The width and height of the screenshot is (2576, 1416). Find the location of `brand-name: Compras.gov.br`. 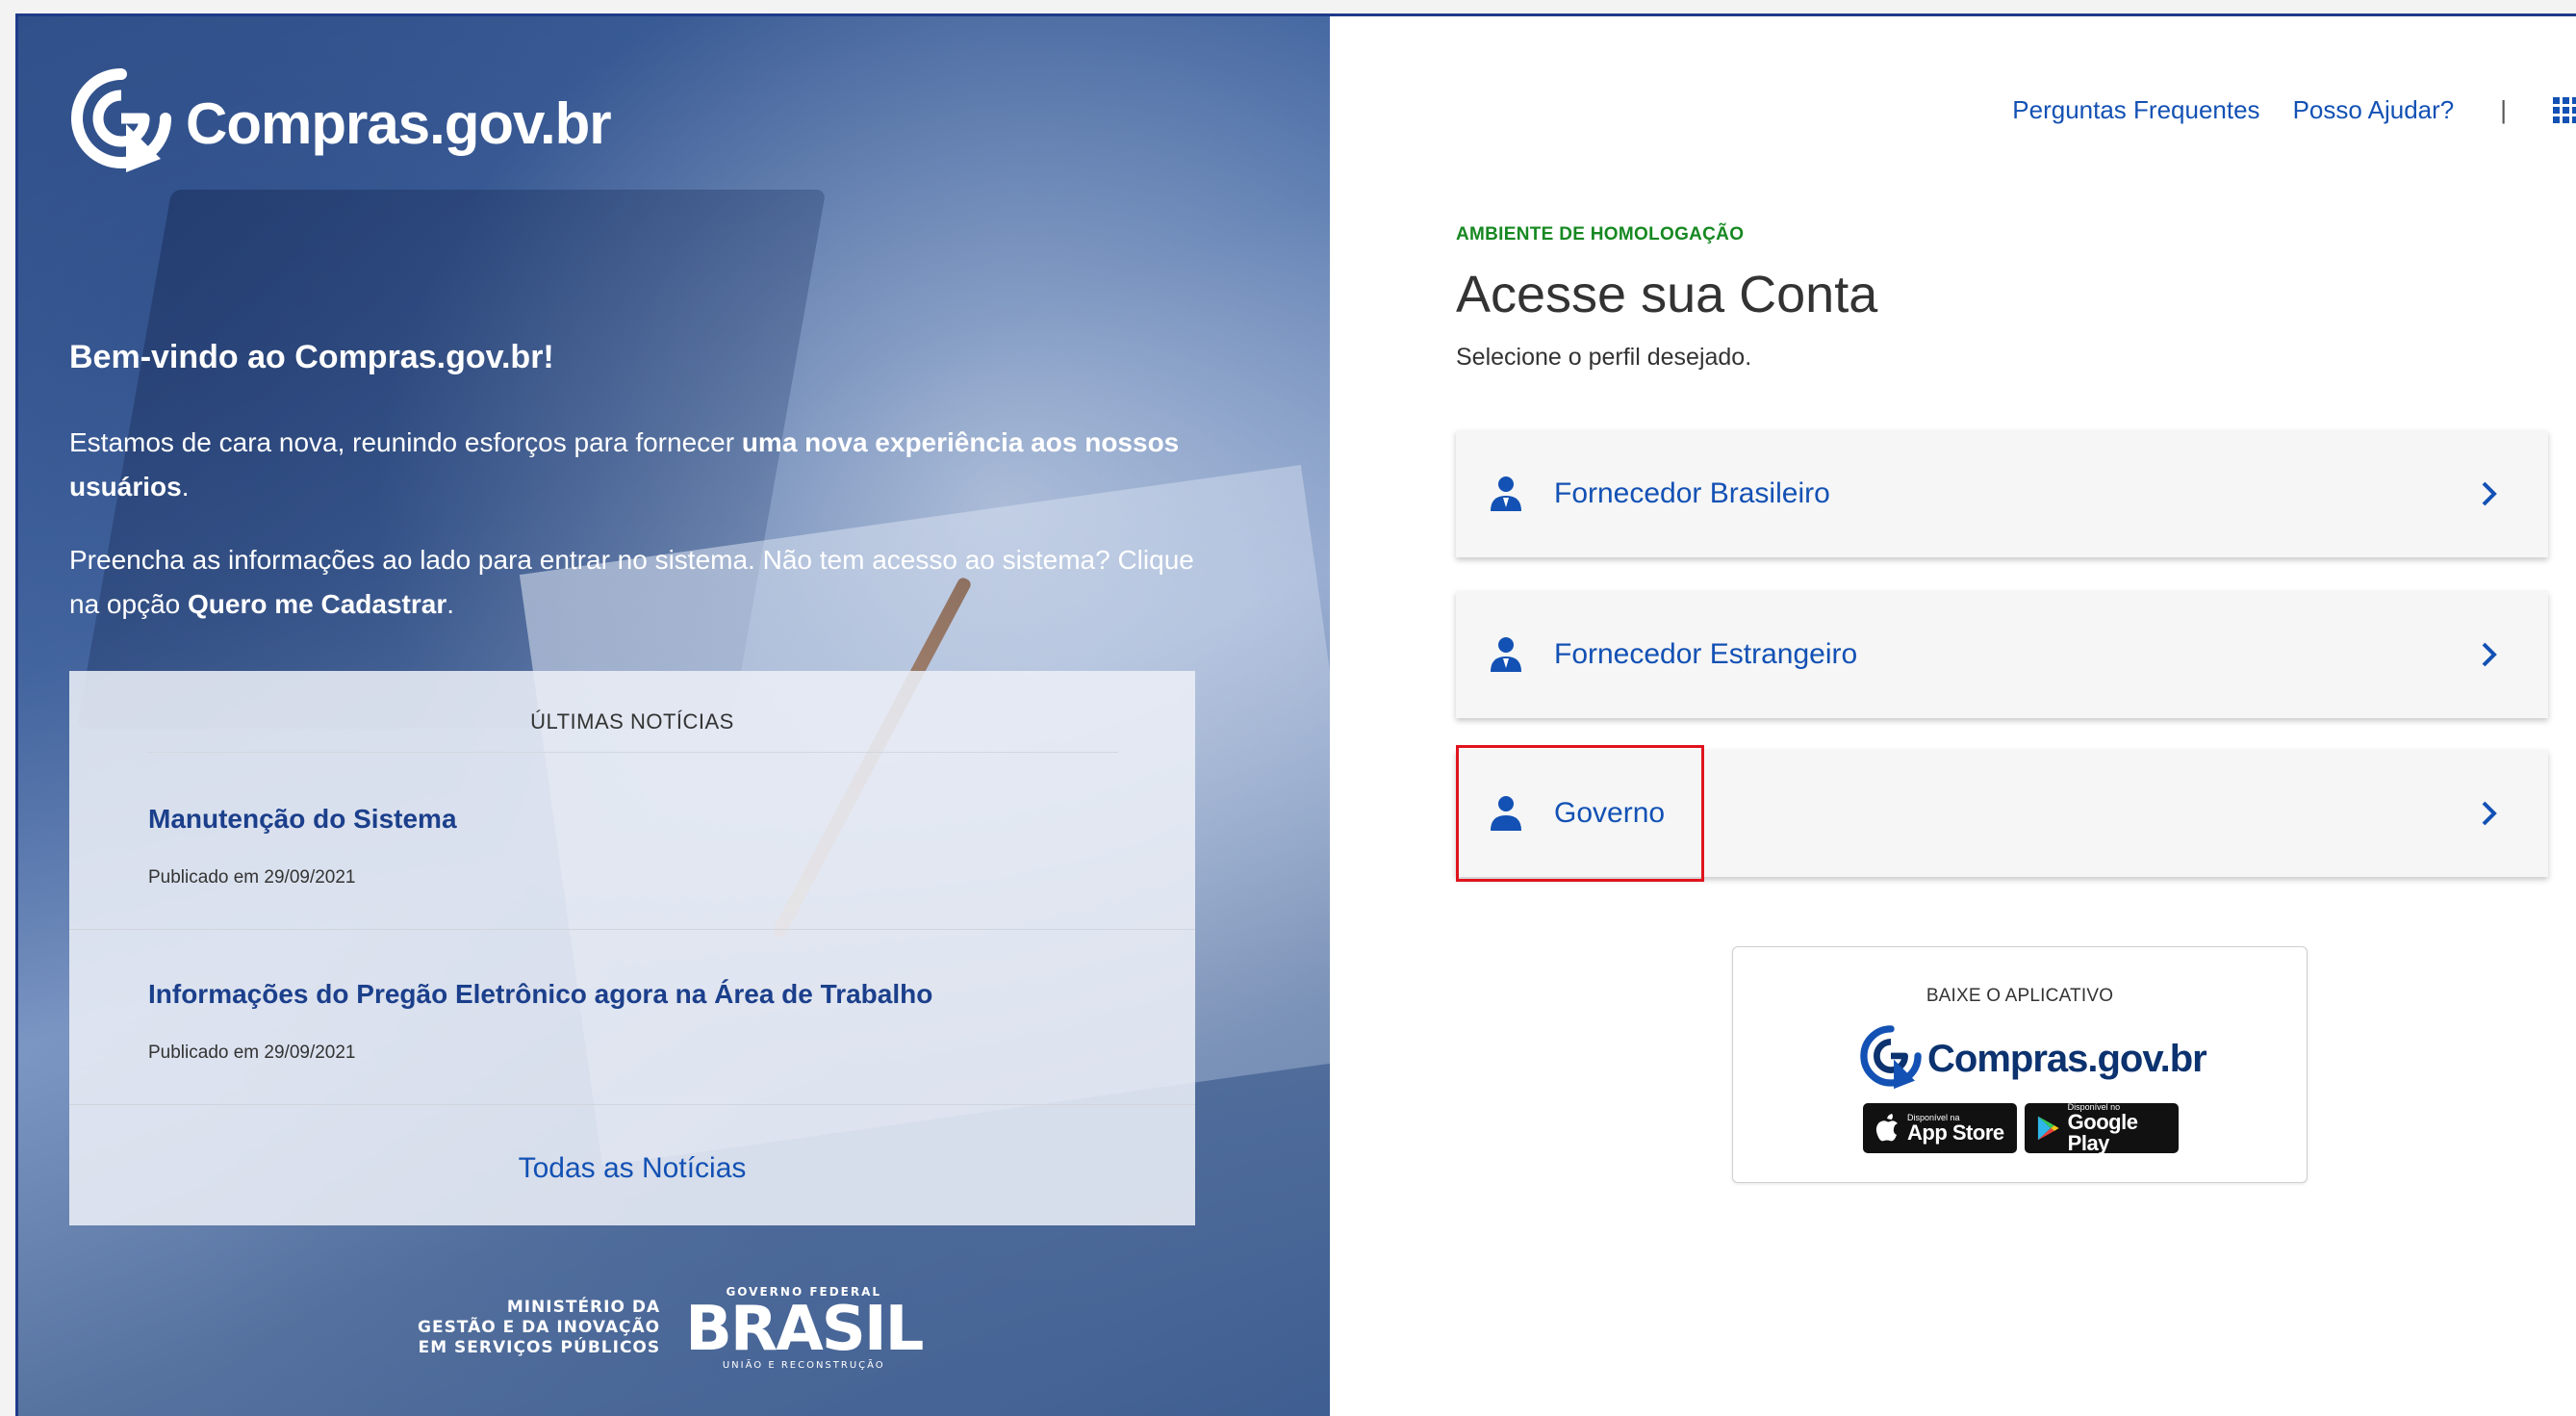

brand-name: Compras.gov.br is located at coordinates (399, 123).